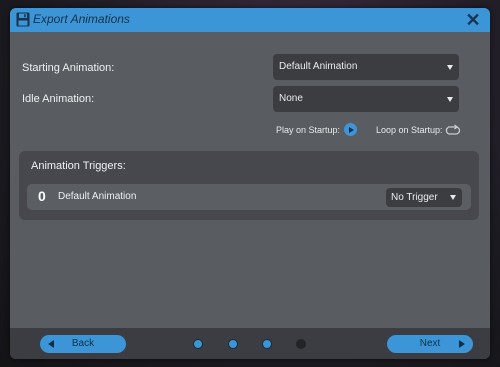 The width and height of the screenshot is (500, 367). What do you see at coordinates (414, 197) in the screenshot?
I see `trigger-dropdown-value: No Trigger` at bounding box center [414, 197].